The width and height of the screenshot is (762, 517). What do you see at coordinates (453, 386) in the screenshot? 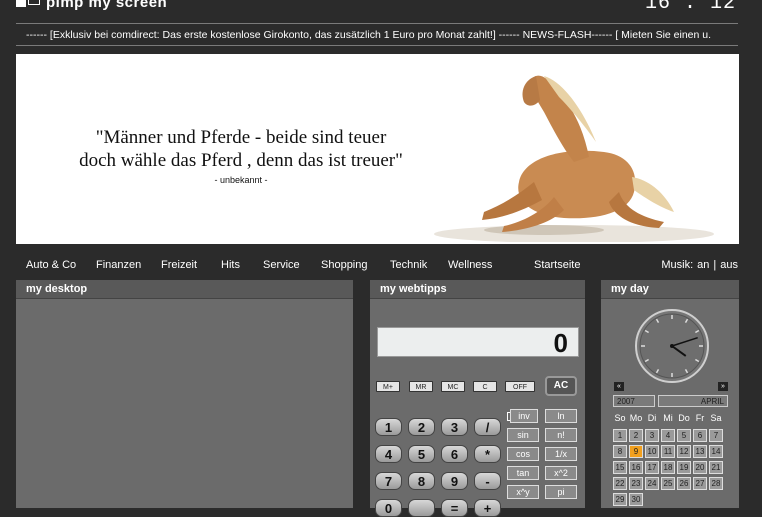
I see `memory-clear-button: MC` at bounding box center [453, 386].